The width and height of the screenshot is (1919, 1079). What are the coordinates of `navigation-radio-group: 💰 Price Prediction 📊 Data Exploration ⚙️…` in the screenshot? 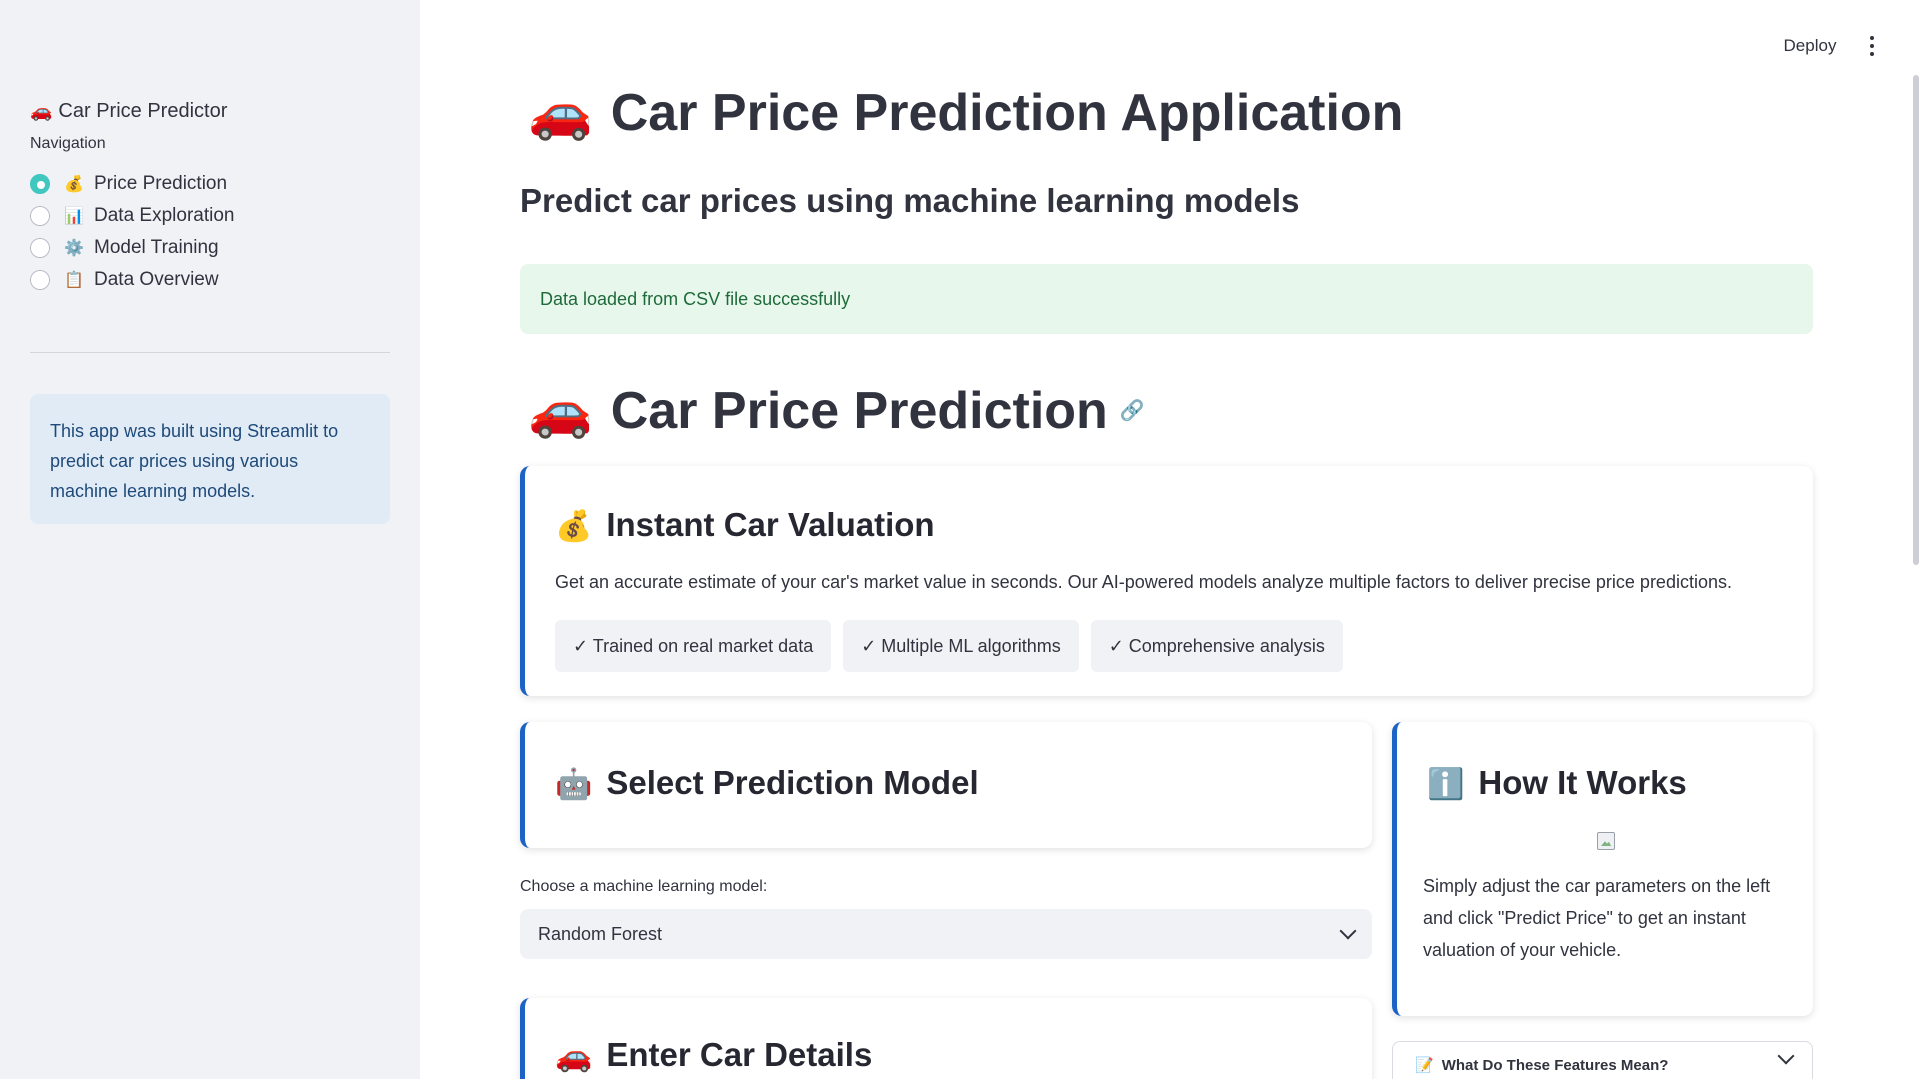 It's located at (132, 232).